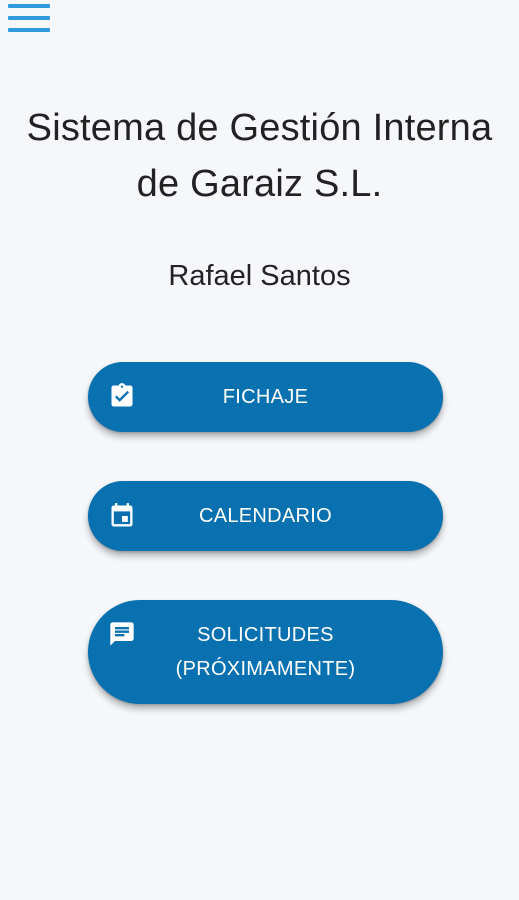 The image size is (519, 900). What do you see at coordinates (265, 635) in the screenshot?
I see `solicitudes-label-line-1: SOLICITUDES` at bounding box center [265, 635].